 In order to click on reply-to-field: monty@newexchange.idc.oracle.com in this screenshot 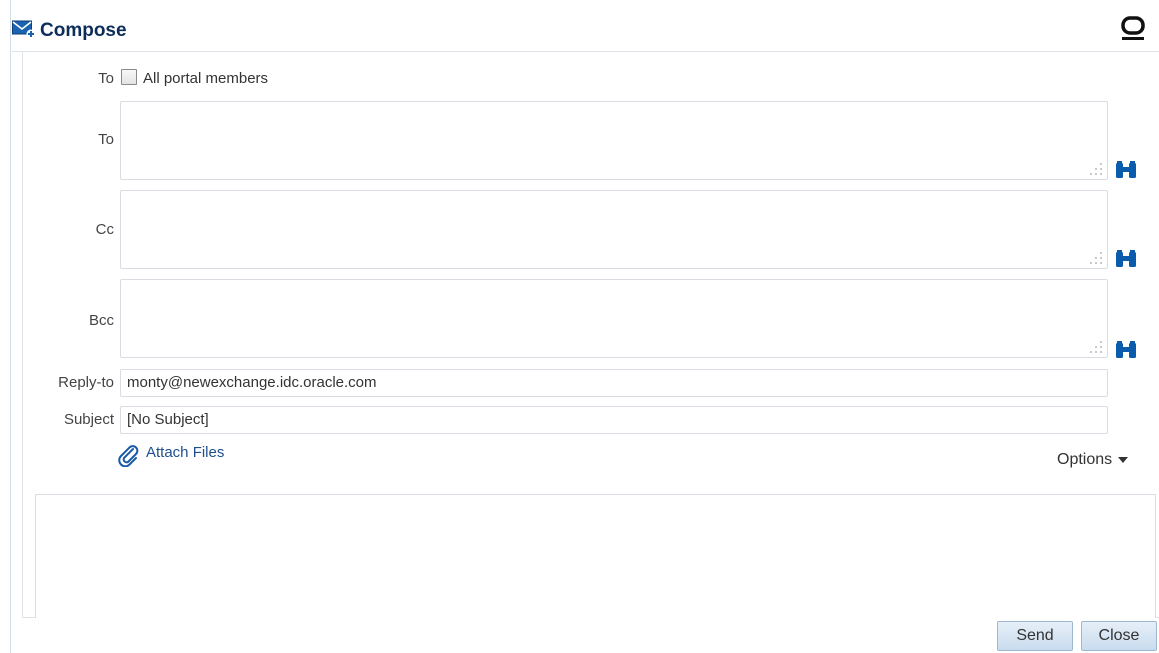, I will do `click(614, 383)`.